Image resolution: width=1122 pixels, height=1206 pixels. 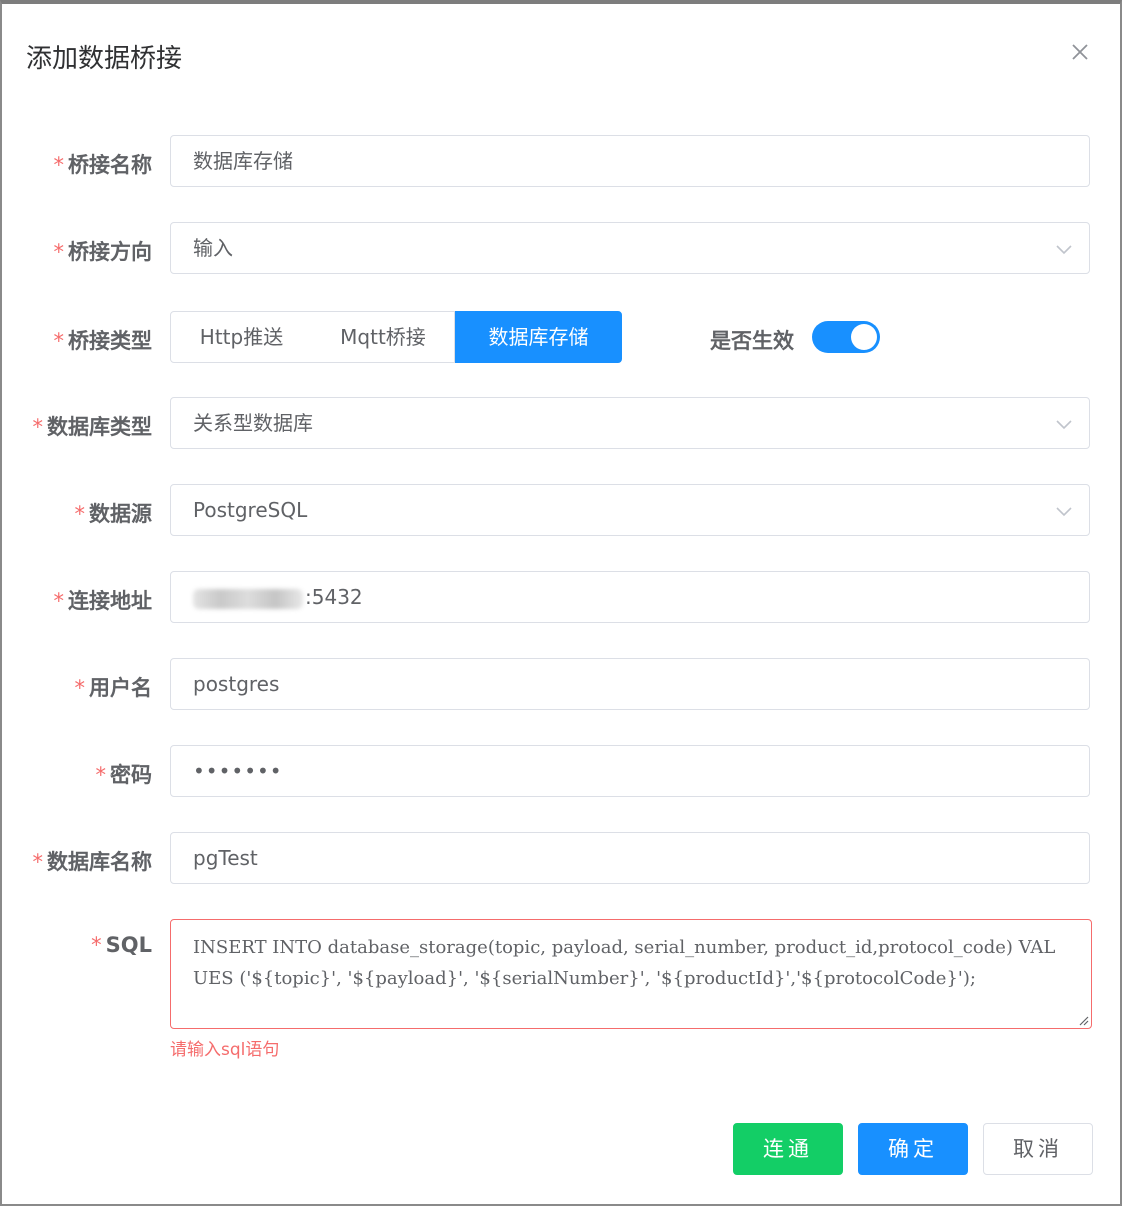 What do you see at coordinates (538, 337) in the screenshot?
I see `bridge-type-database-button: 数据库存储` at bounding box center [538, 337].